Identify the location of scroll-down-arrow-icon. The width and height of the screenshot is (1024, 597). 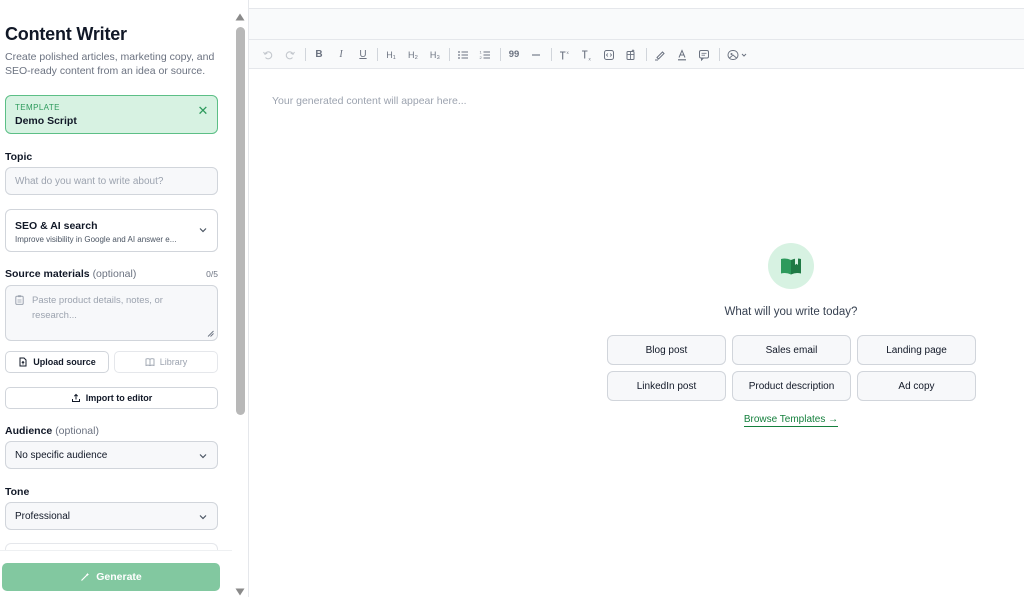
(240, 592).